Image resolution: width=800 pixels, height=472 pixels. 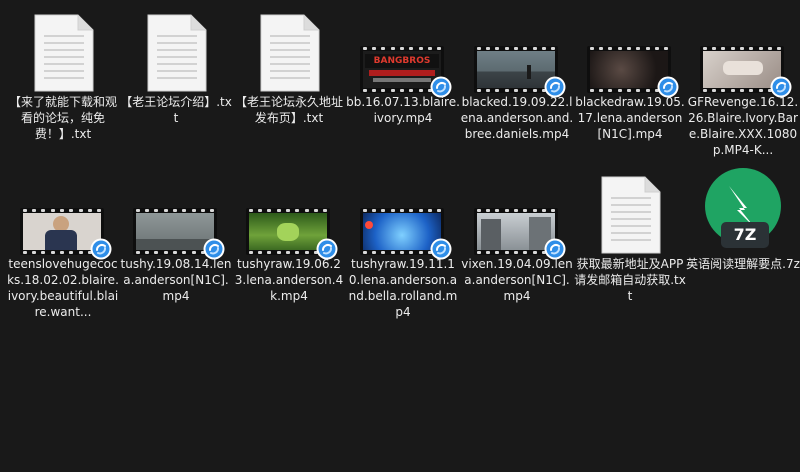 I want to click on video-thumbnail-icon: BANGBROS, so click(x=403, y=51).